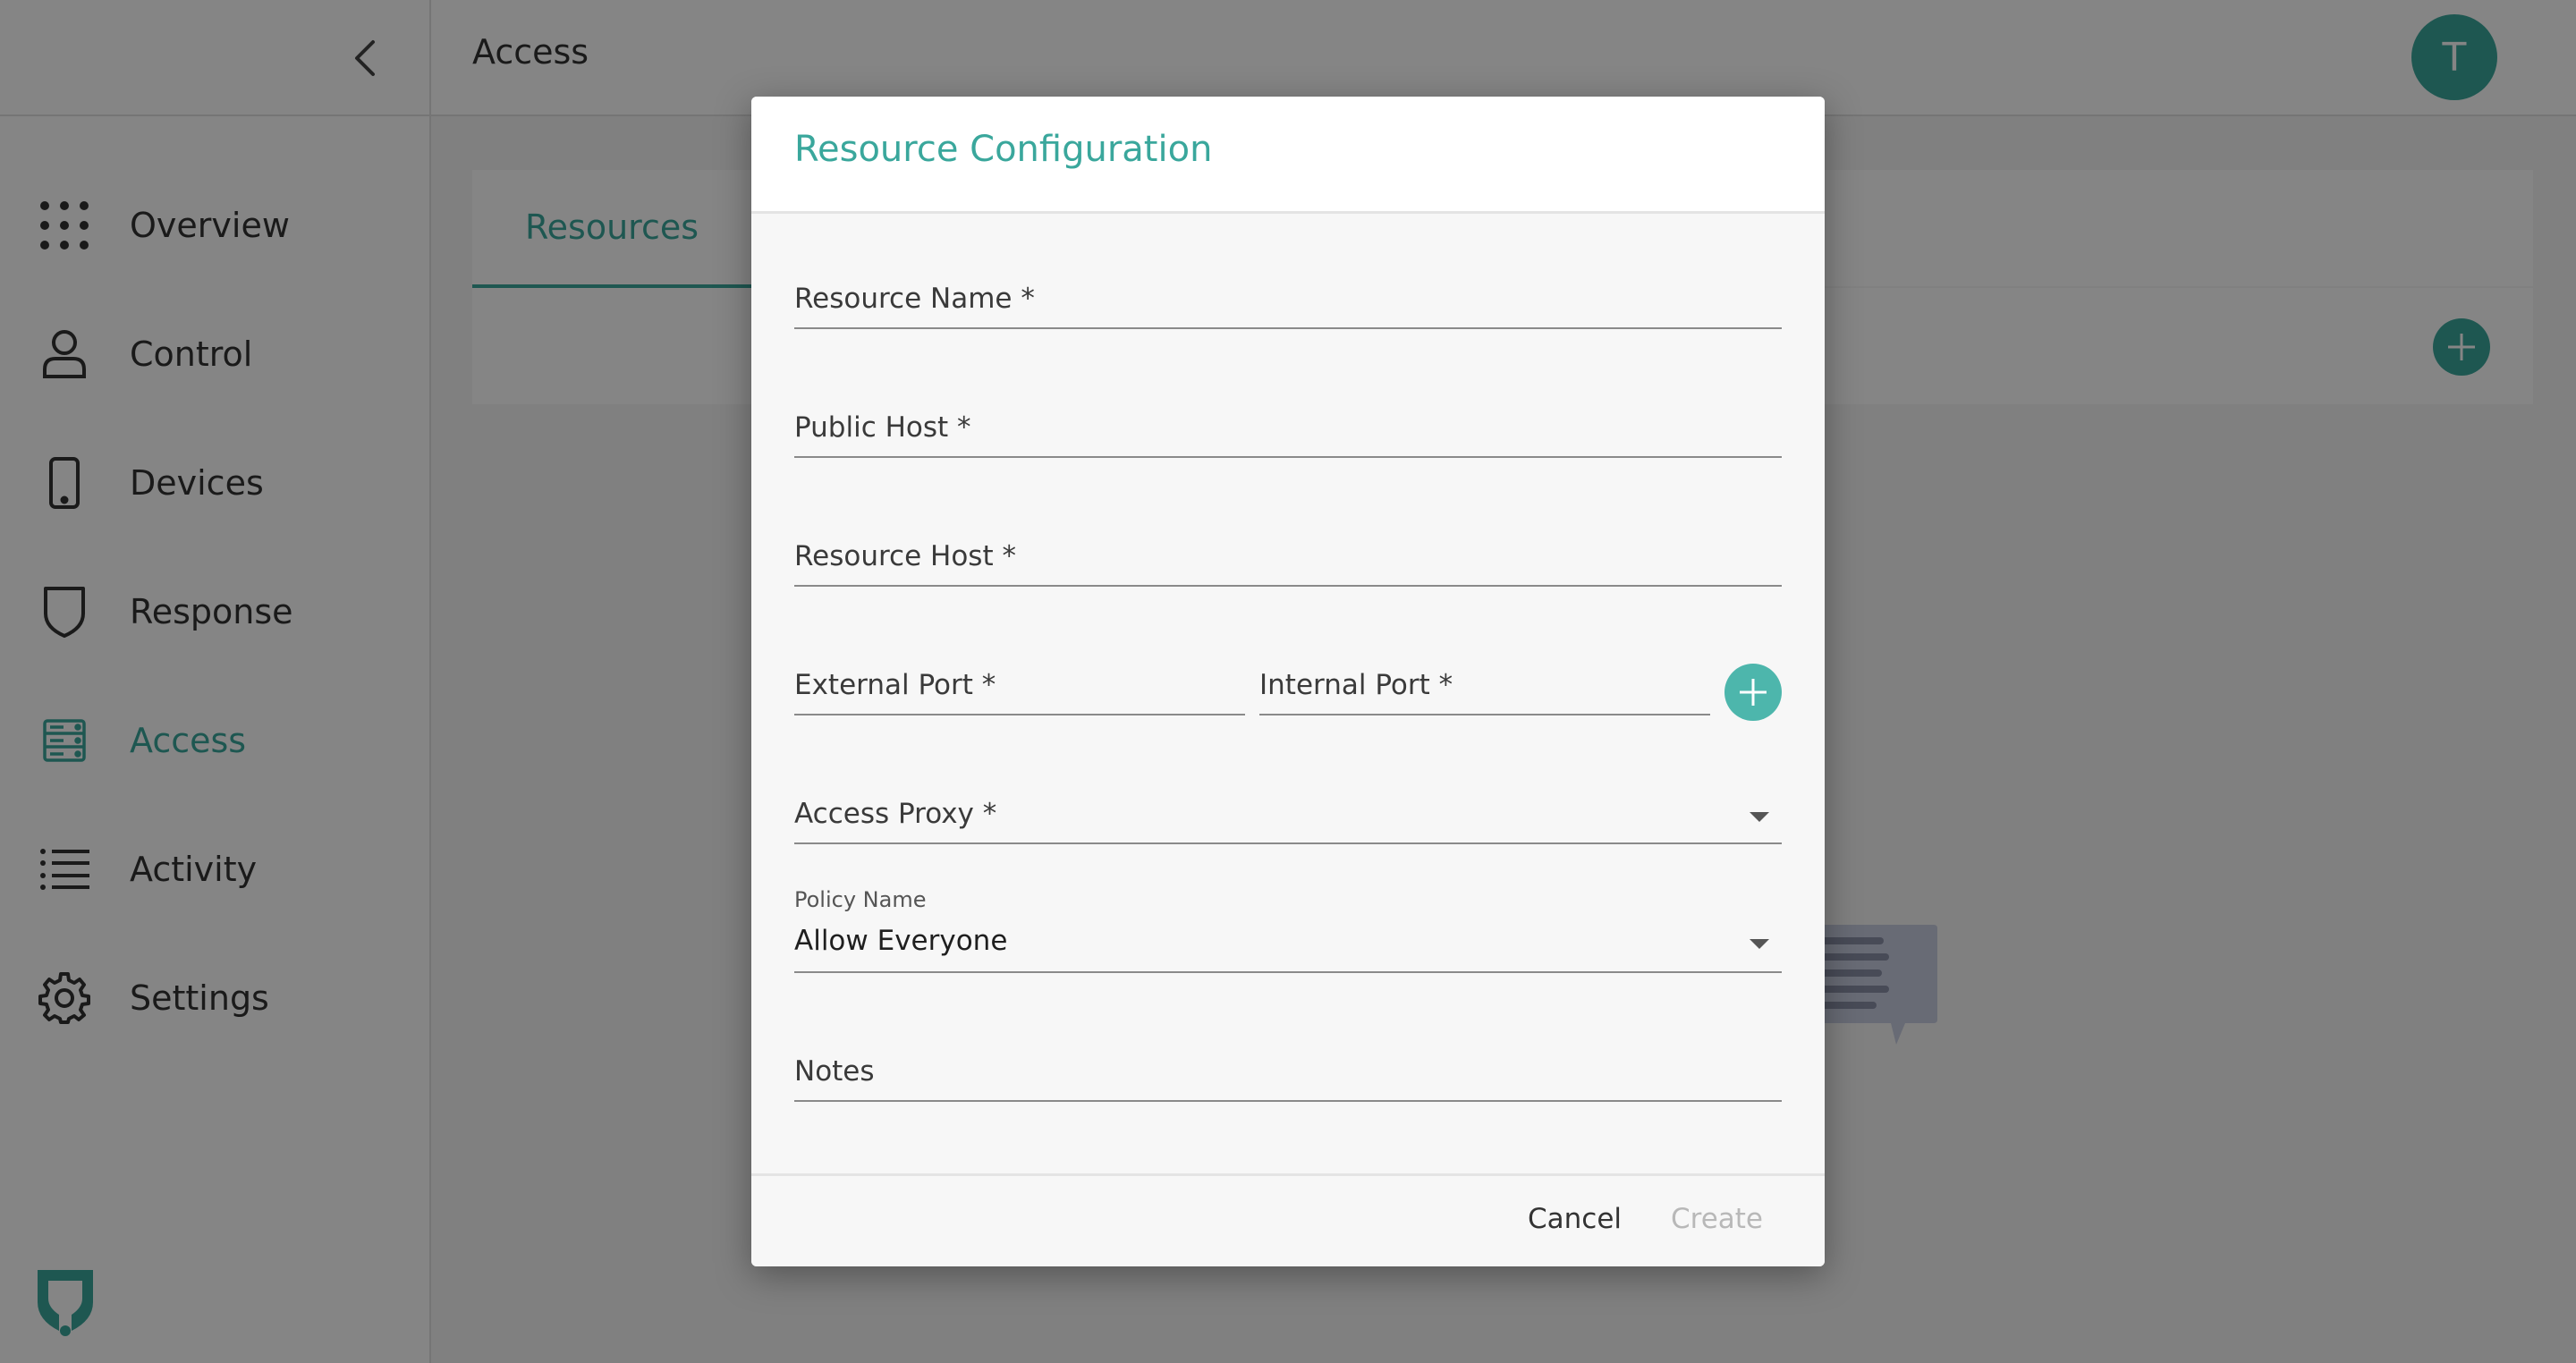  Describe the element at coordinates (1019, 688) in the screenshot. I see `external-port-field: External Port *` at that location.